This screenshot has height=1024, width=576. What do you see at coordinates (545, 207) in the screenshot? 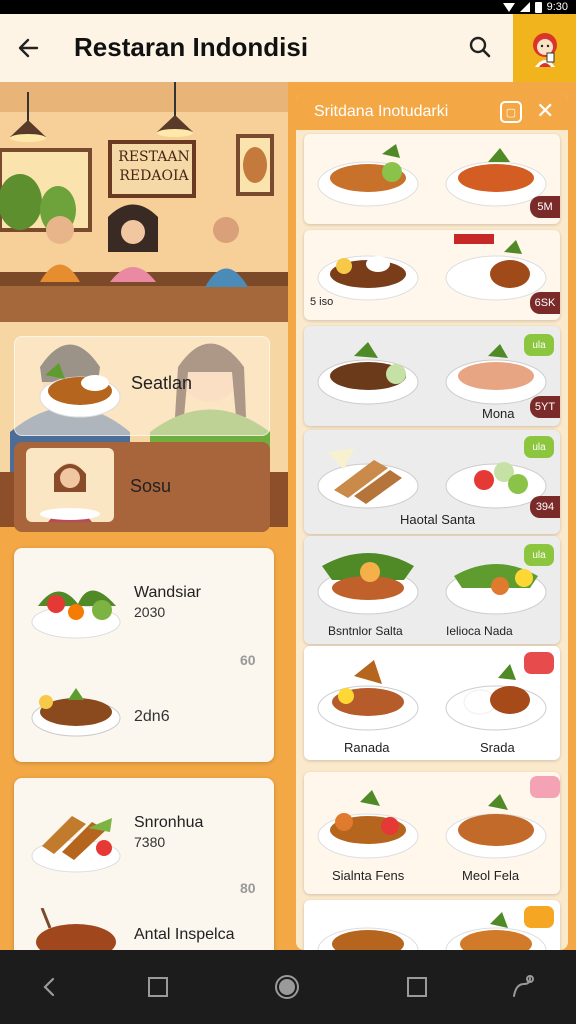
I see `price-tag: 5M` at bounding box center [545, 207].